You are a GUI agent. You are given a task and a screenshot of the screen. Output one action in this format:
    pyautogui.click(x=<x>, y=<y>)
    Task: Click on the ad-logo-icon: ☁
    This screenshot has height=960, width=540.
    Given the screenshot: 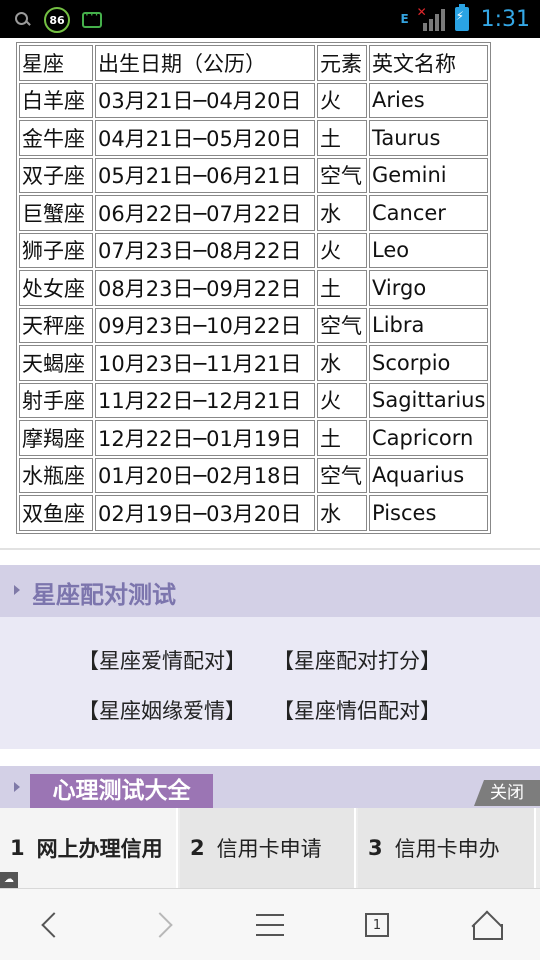 What is the action you would take?
    pyautogui.click(x=9, y=880)
    